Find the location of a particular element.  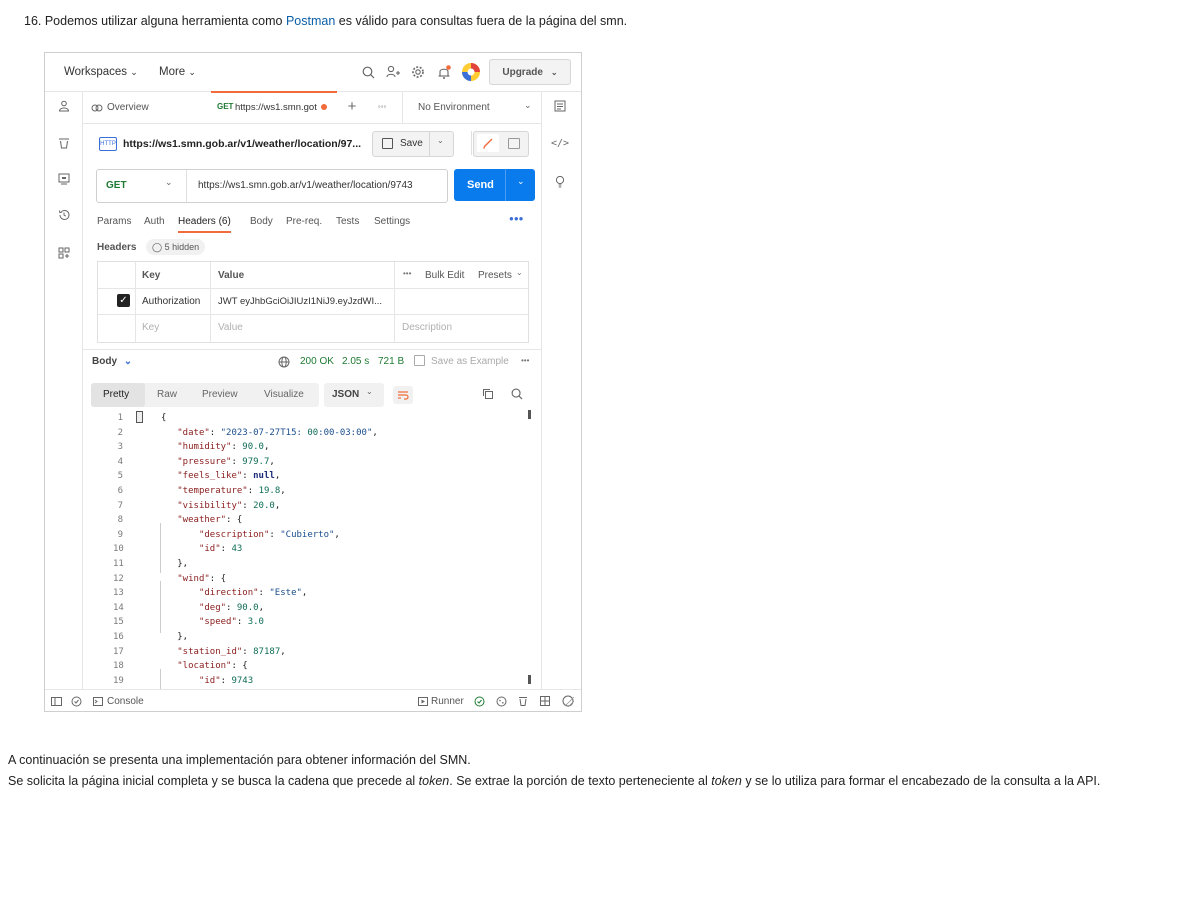

code-icon: </> is located at coordinates (560, 143).